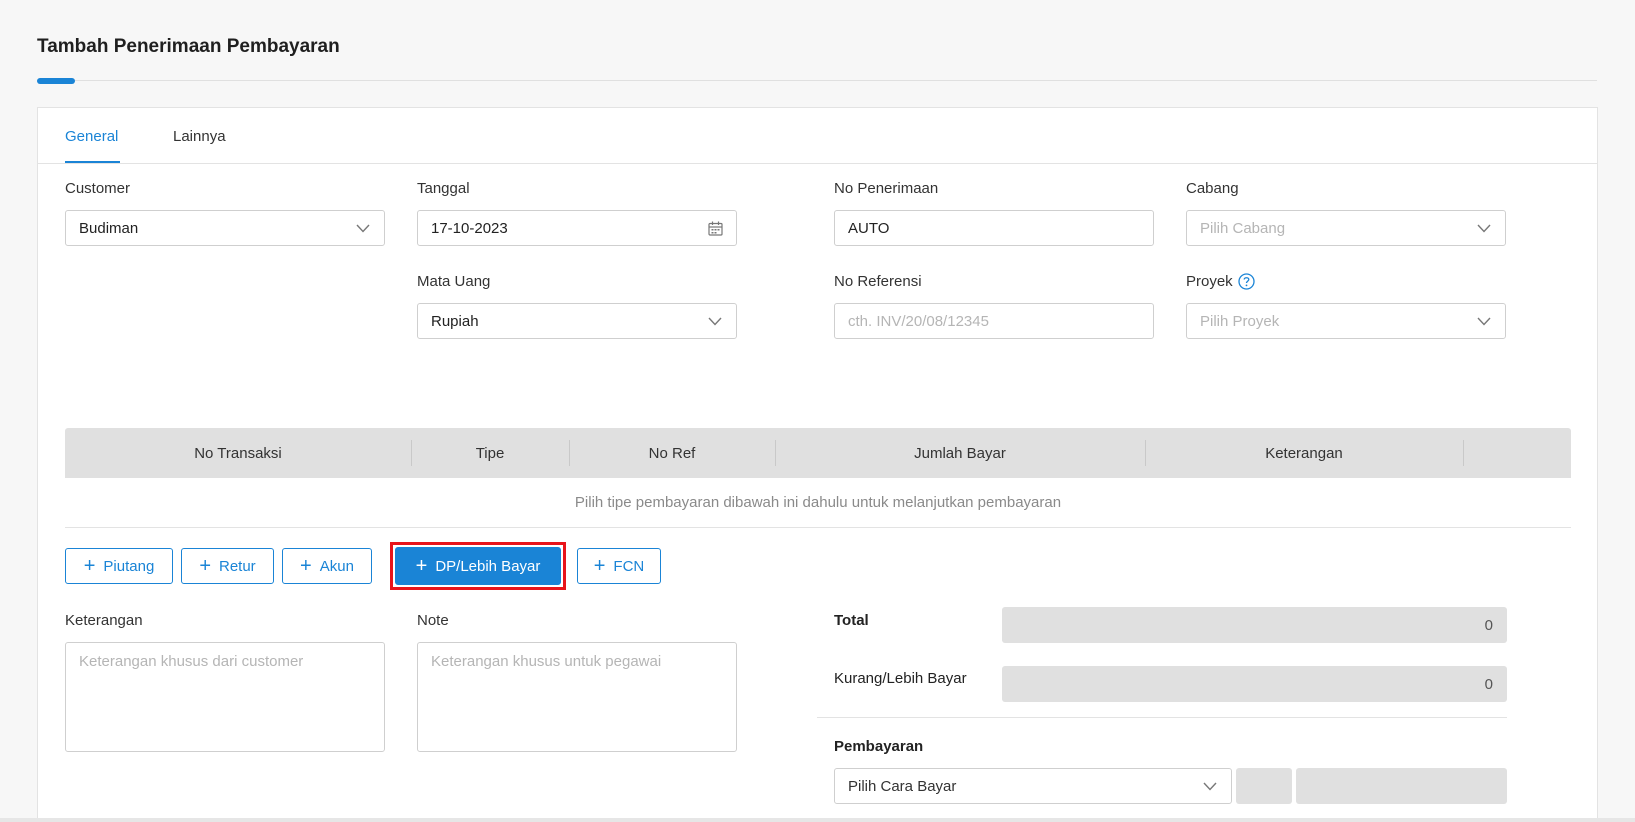 Image resolution: width=1635 pixels, height=822 pixels. Describe the element at coordinates (109, 228) in the screenshot. I see `customer-value: Budiman` at that location.